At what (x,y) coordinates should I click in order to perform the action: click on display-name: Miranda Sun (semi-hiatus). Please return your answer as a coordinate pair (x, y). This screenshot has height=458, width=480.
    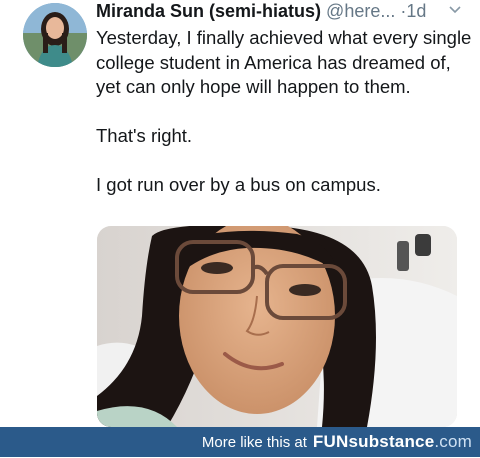
    Looking at the image, I should click on (208, 11).